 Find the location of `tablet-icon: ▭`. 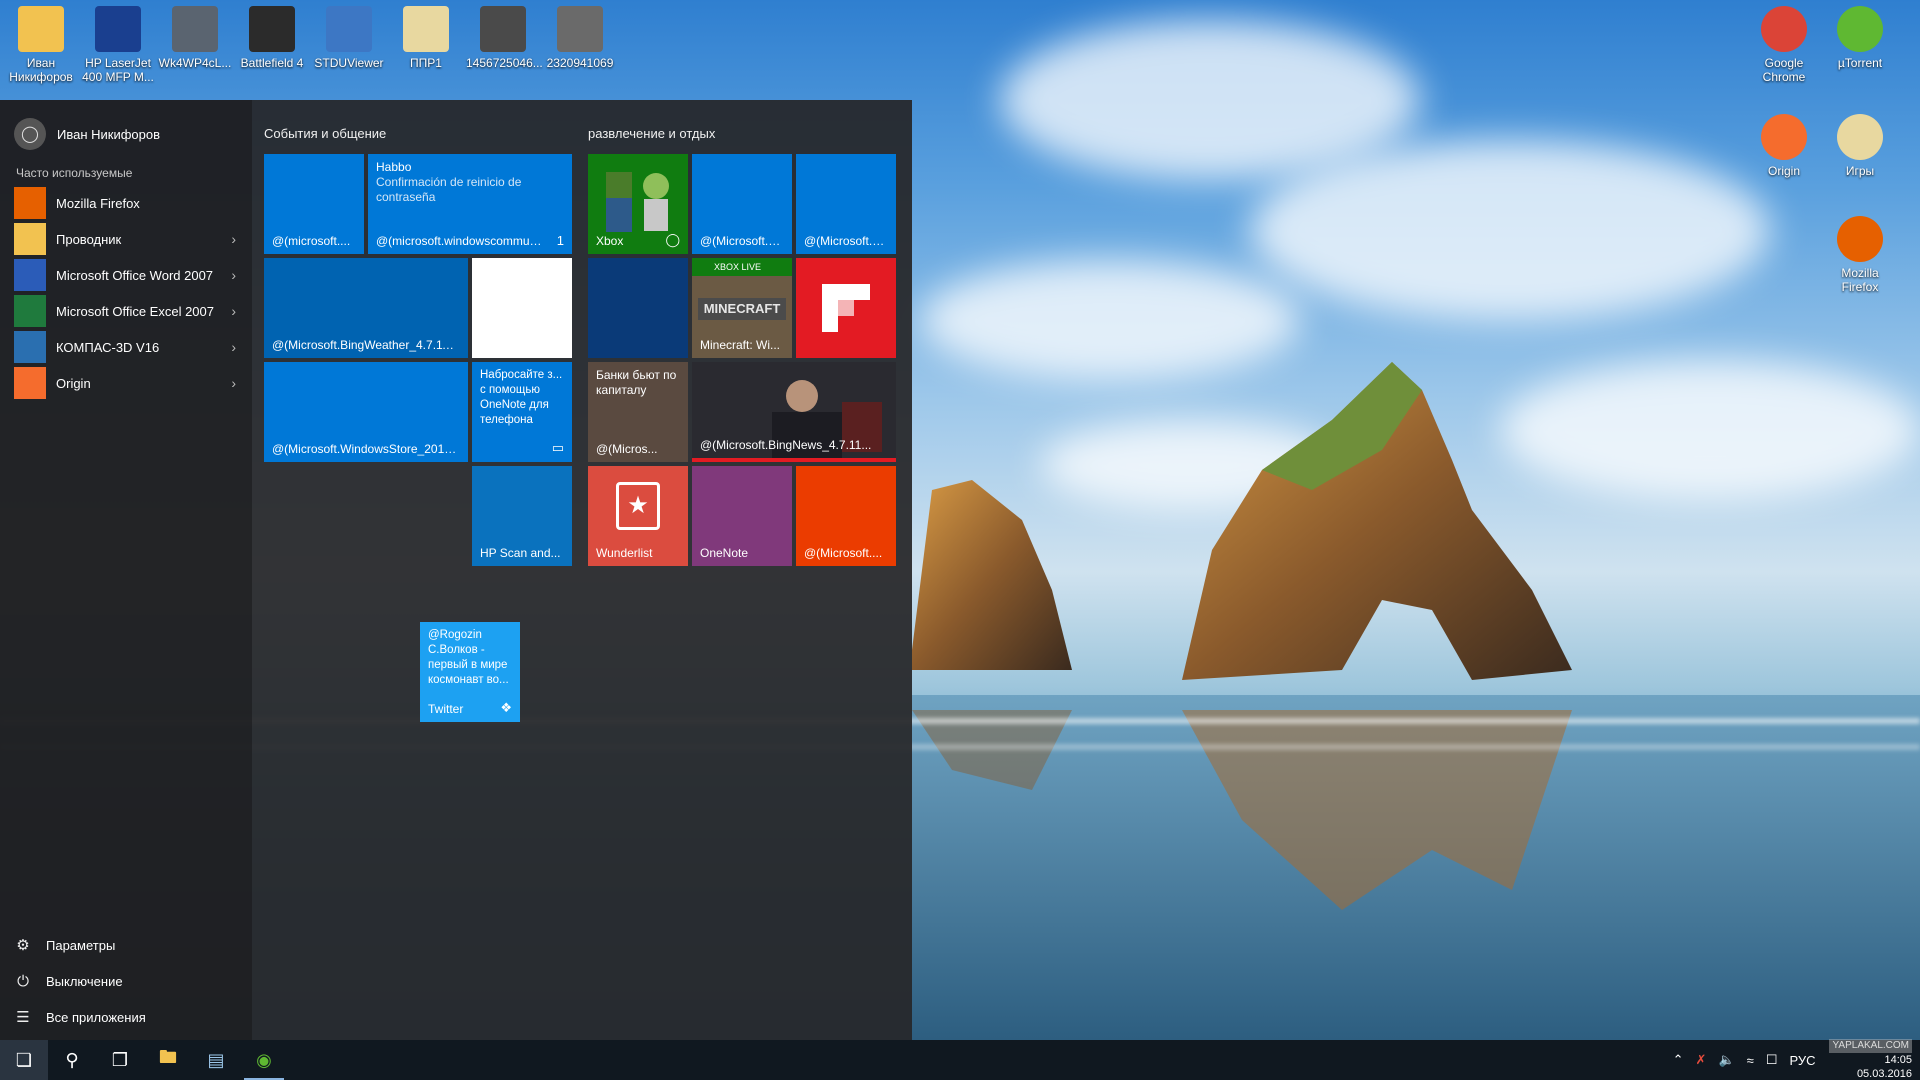

tablet-icon: ▭ is located at coordinates (557, 447).